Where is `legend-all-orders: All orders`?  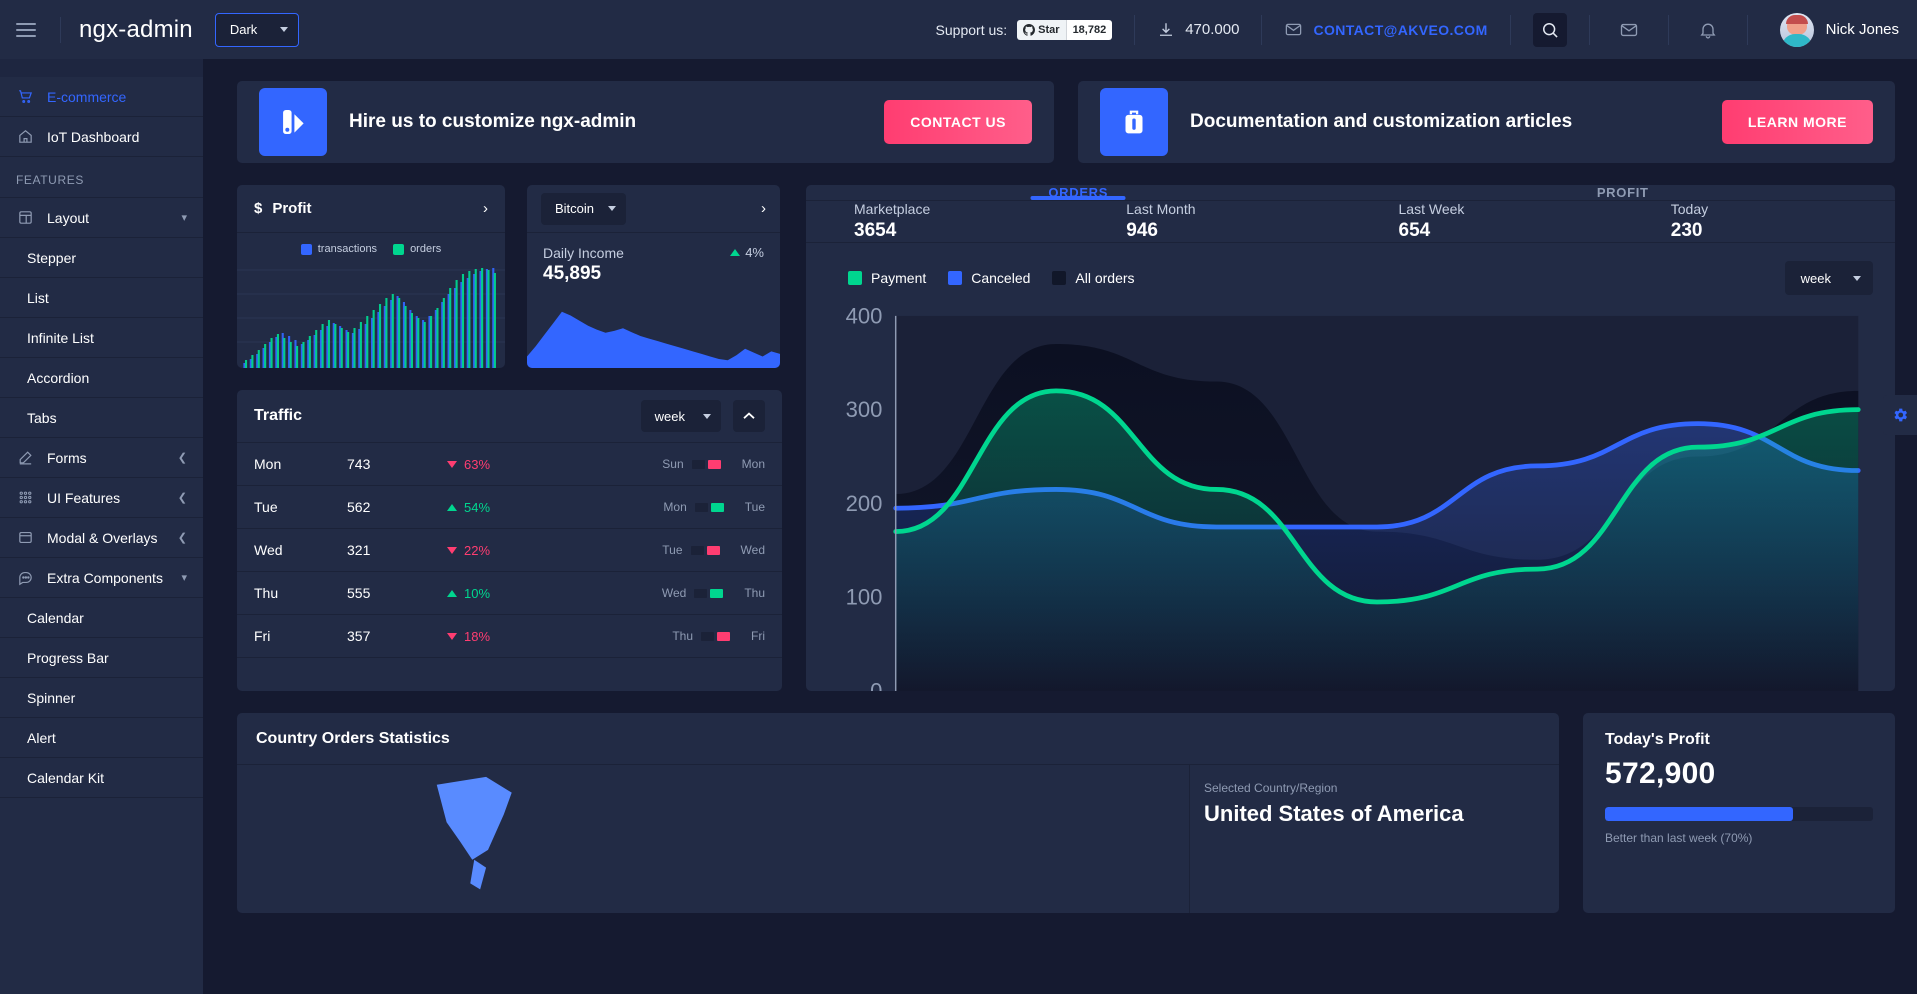
legend-all-orders: All orders is located at coordinates (1093, 278).